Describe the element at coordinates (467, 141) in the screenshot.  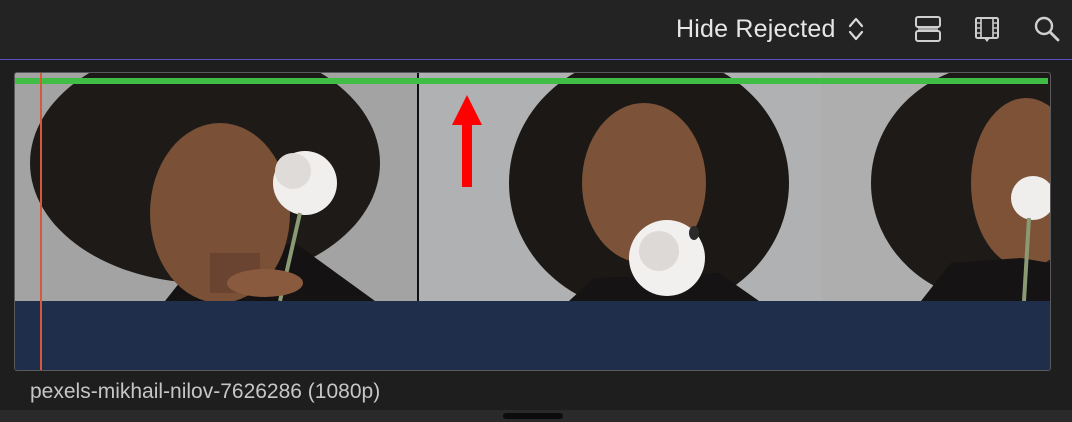
I see `annotation-arrow-icon` at that location.